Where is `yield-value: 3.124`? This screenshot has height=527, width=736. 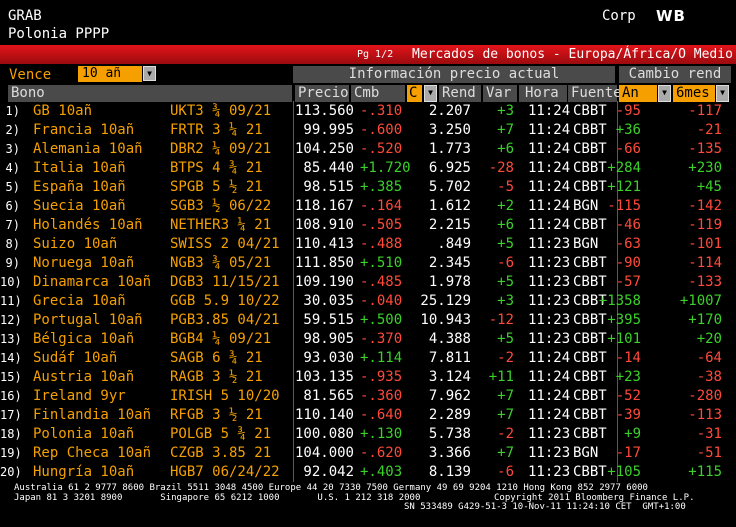 yield-value: 3.124 is located at coordinates (449, 377).